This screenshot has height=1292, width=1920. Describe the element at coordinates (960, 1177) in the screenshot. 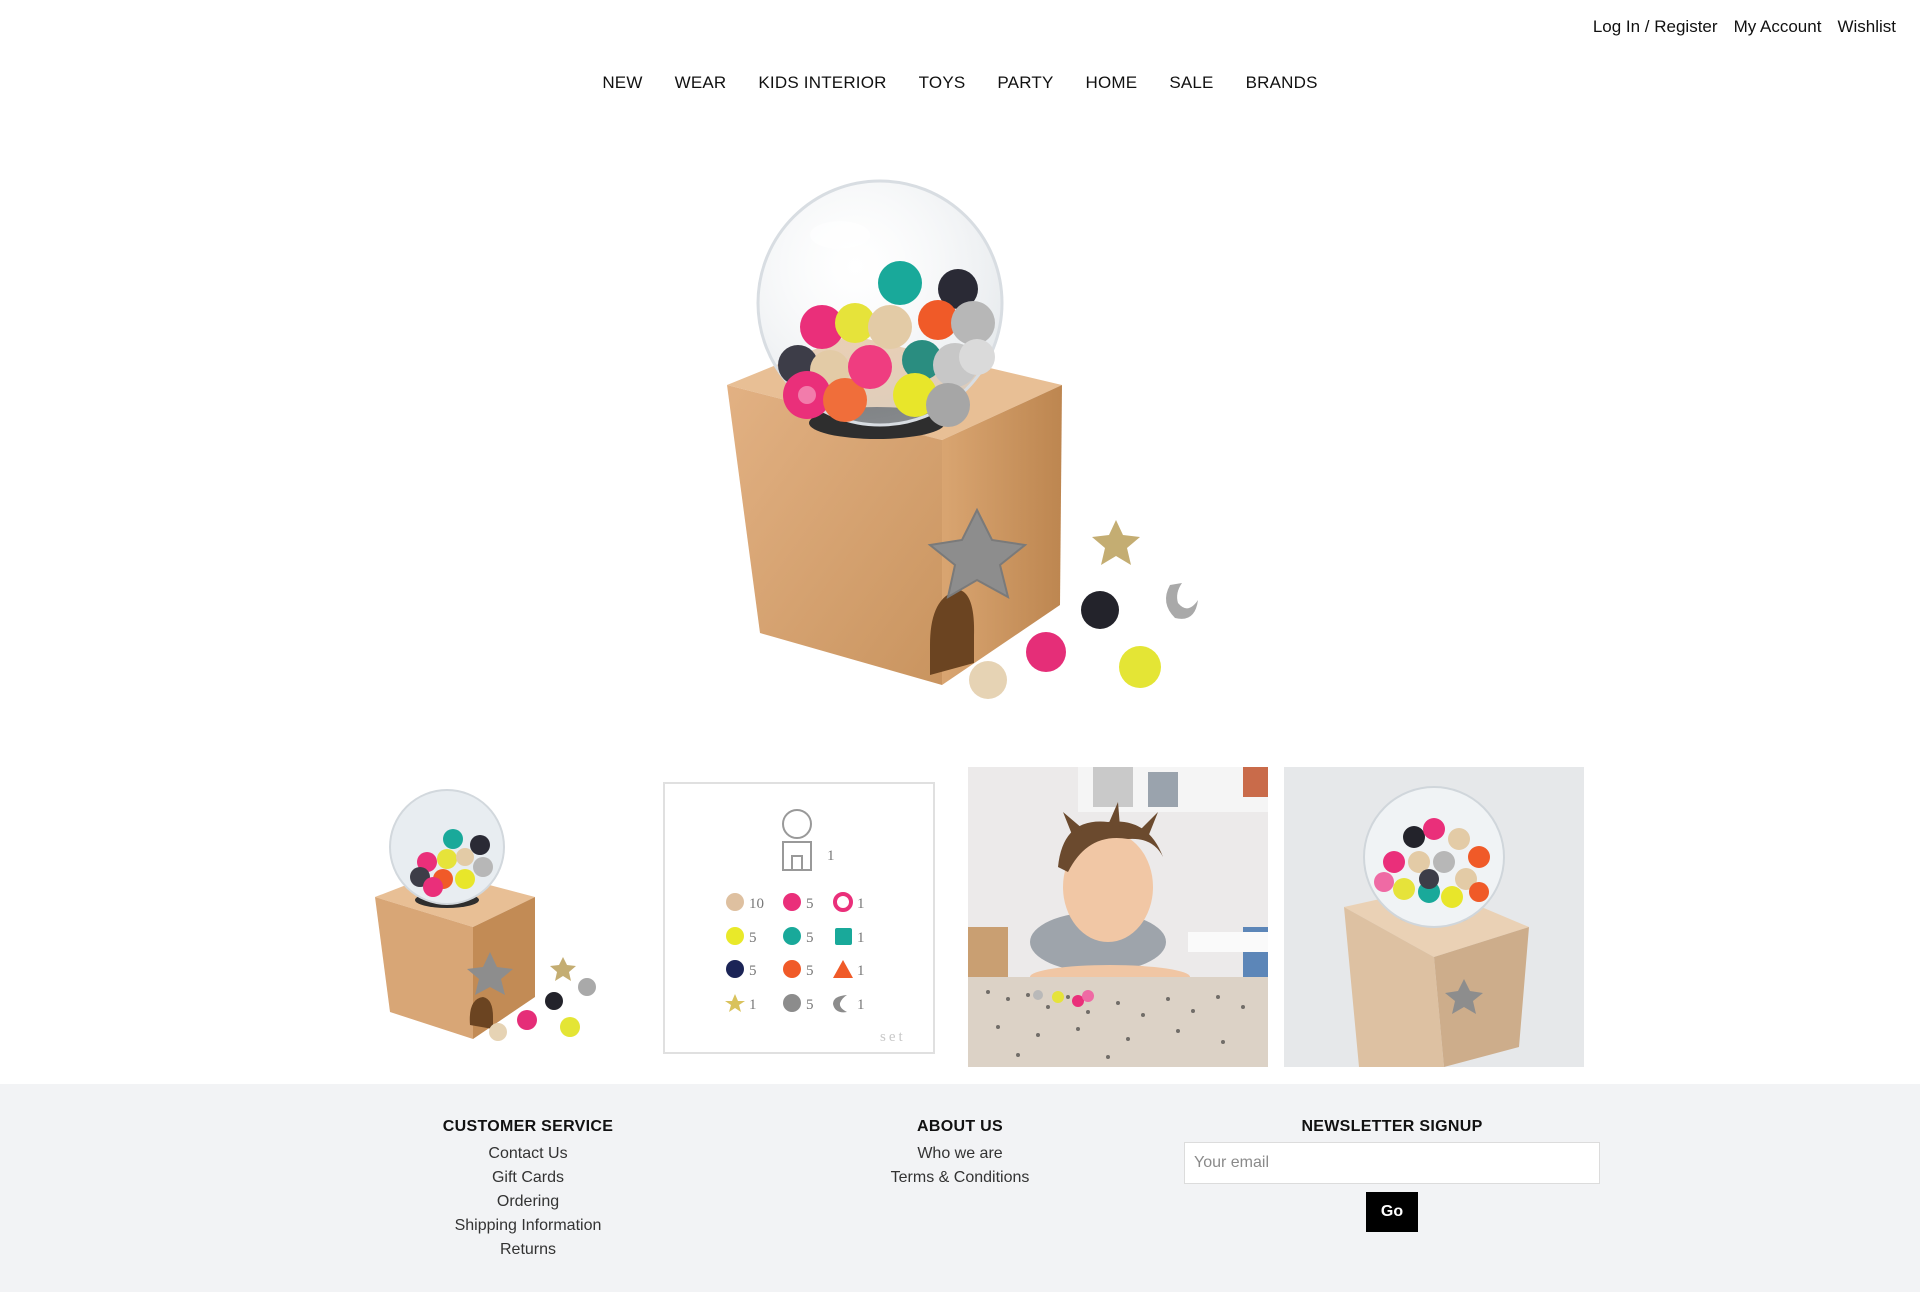

I see `terms-conditions-link: Terms & Conditions` at that location.